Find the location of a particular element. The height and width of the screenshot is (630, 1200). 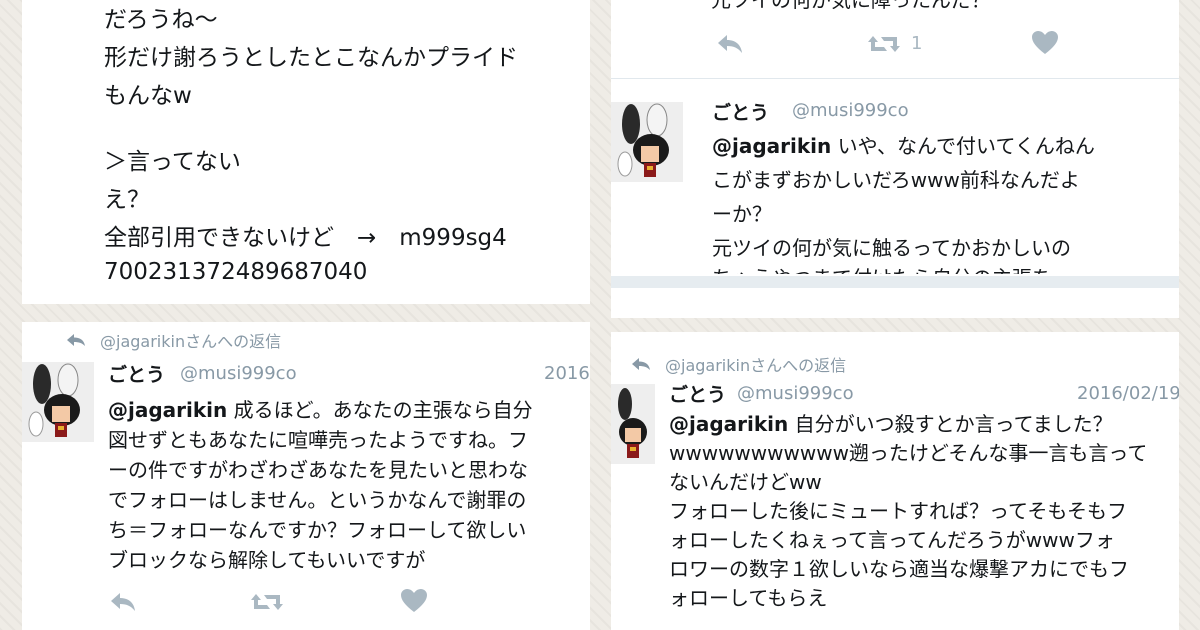

tweet-text-line: 形だけ謝ろうとしたとこなんかプライド is located at coordinates (311, 58).